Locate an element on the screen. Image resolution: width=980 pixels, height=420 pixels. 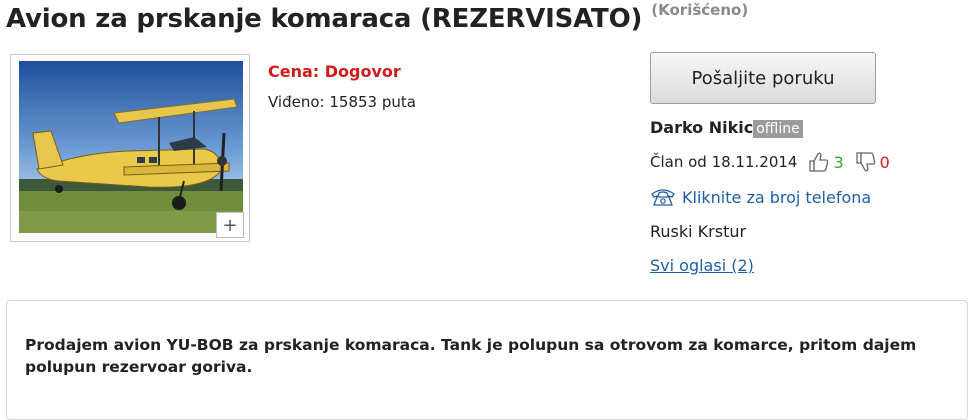
dislikes-count: 0 is located at coordinates (884, 162).